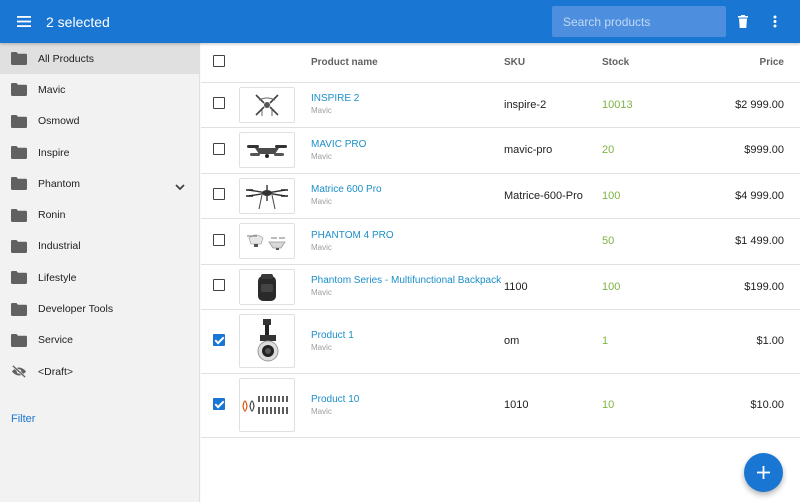 The width and height of the screenshot is (800, 502). What do you see at coordinates (56, 371) in the screenshot?
I see `sidebar-item-label: <Draft>` at bounding box center [56, 371].